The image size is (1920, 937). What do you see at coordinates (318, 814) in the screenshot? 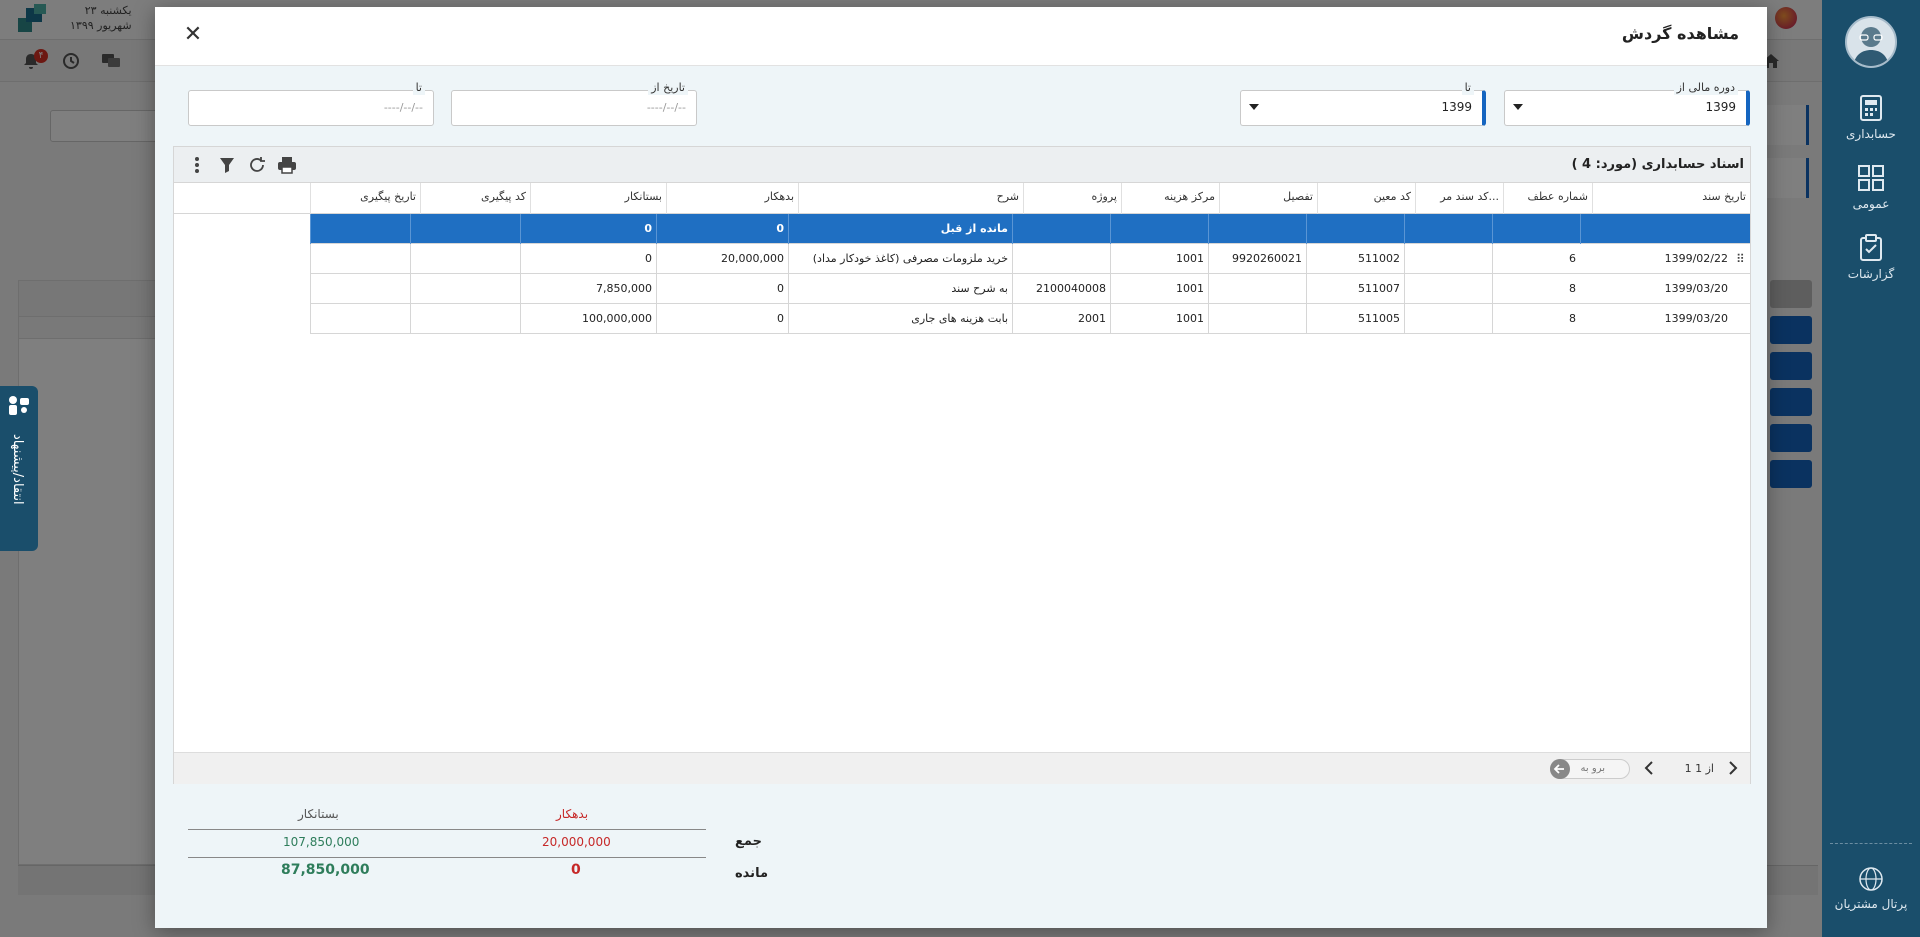
I see `credit-header: بستانکار` at bounding box center [318, 814].